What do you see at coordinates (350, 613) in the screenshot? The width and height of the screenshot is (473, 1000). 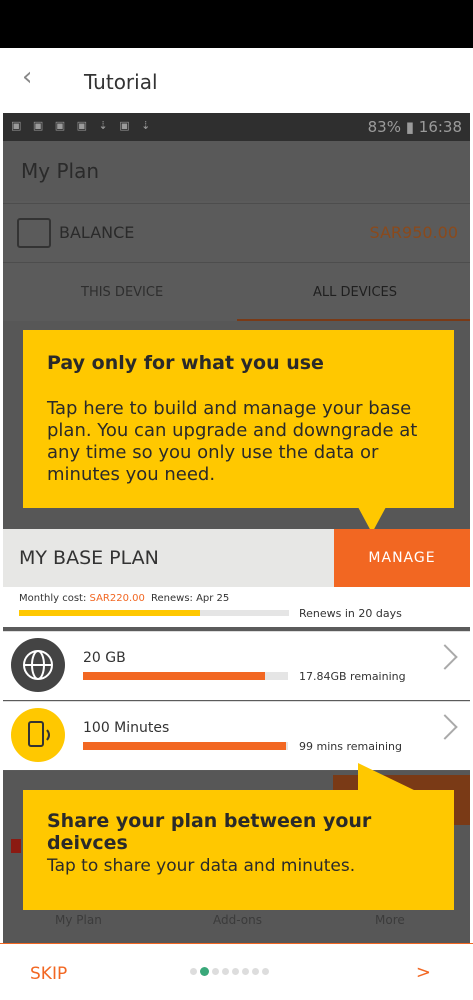 I see `renews-in: Renews in 20 days` at bounding box center [350, 613].